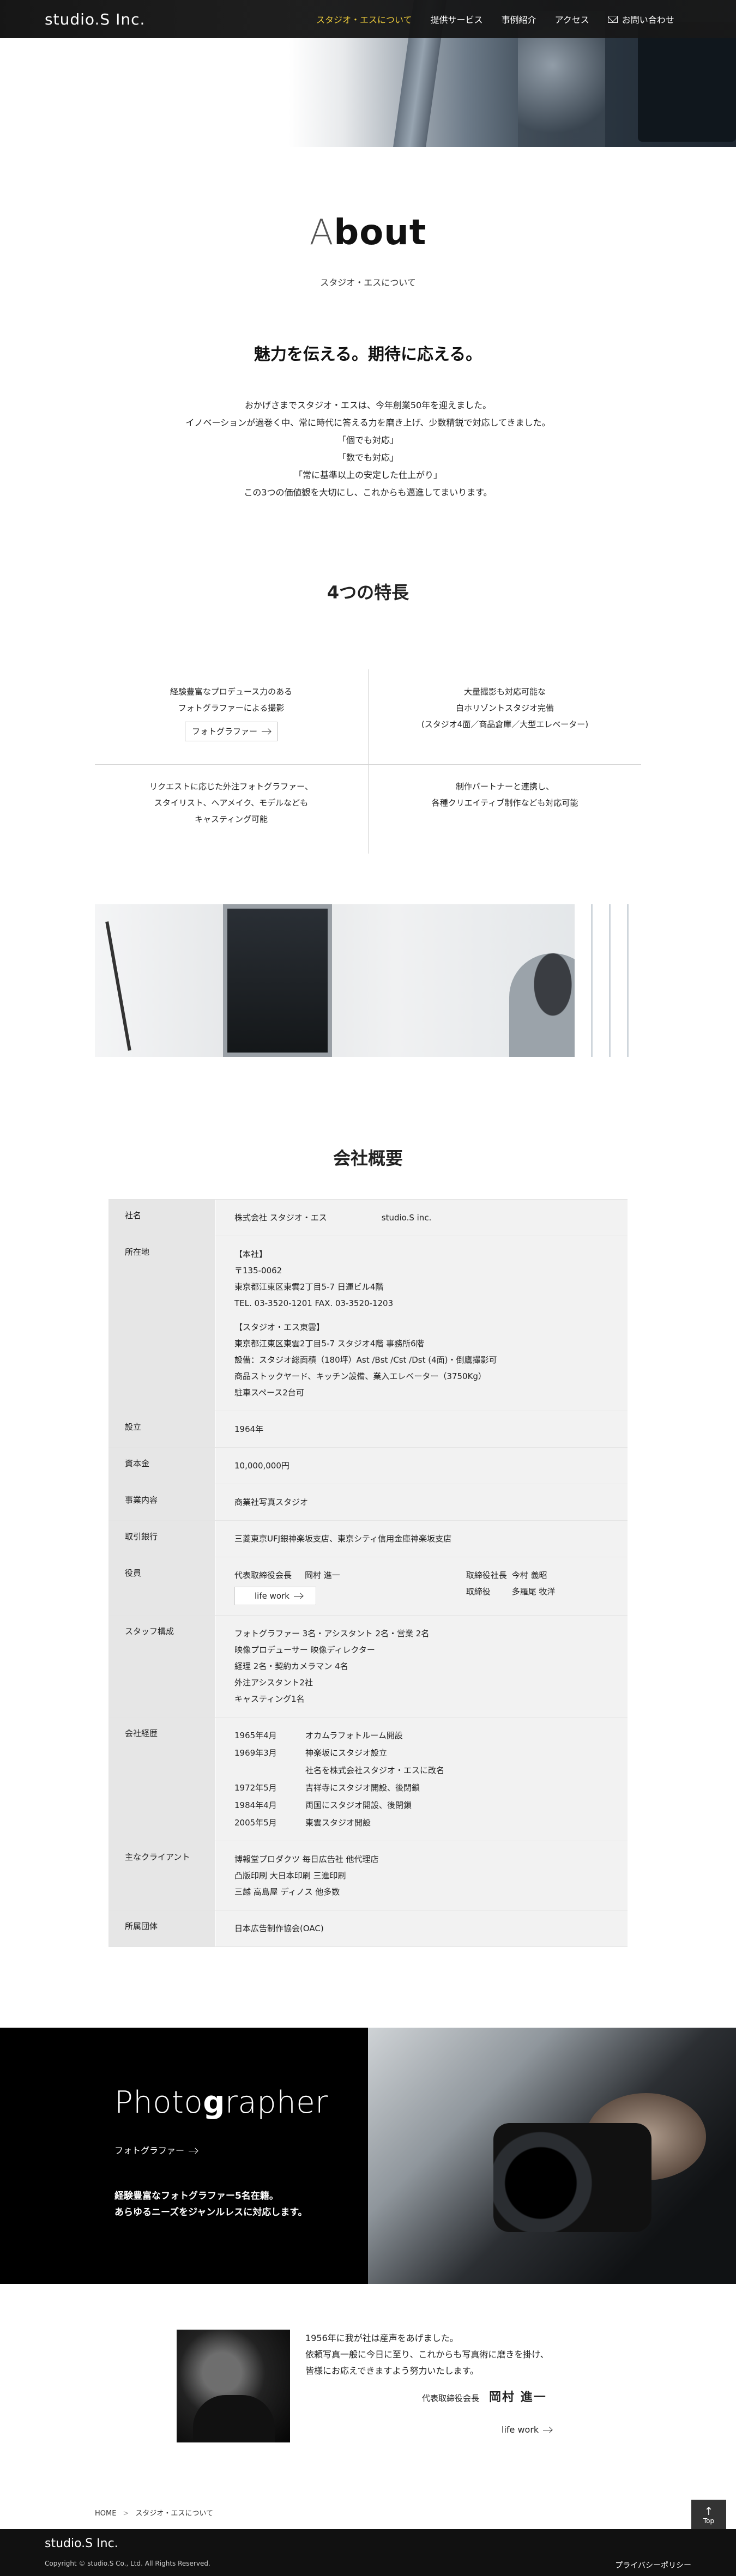 The height and width of the screenshot is (2576, 736). Describe the element at coordinates (174, 2514) in the screenshot. I see `breadcrumb-current: スタジオ・エスについて` at that location.